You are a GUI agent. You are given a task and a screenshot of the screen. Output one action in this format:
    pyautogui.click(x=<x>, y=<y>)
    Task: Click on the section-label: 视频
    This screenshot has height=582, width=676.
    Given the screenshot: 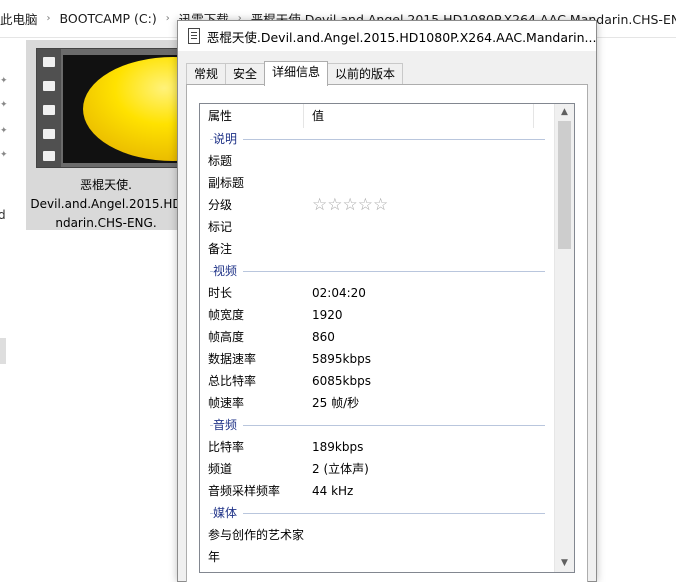 What is the action you would take?
    pyautogui.click(x=228, y=271)
    